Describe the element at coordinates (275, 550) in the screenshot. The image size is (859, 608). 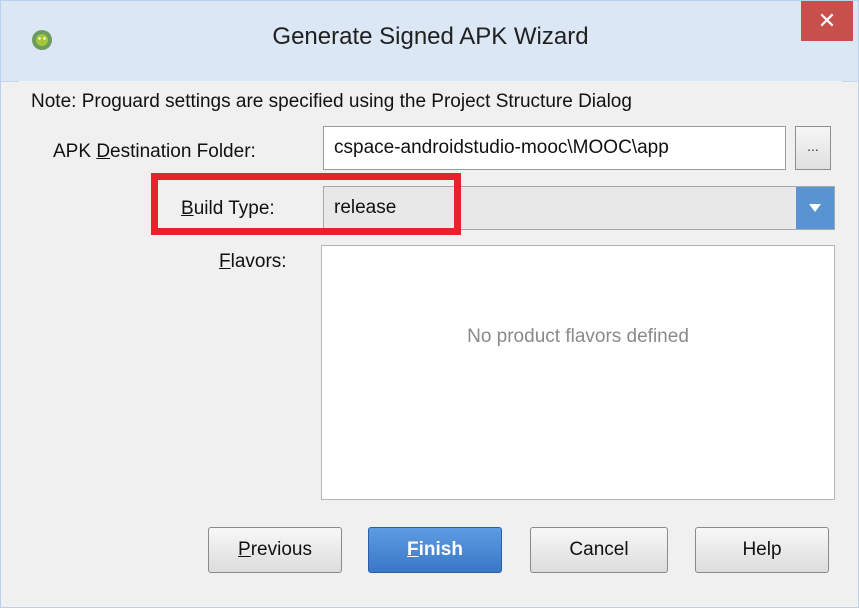
I see `previous-button: Previous` at that location.